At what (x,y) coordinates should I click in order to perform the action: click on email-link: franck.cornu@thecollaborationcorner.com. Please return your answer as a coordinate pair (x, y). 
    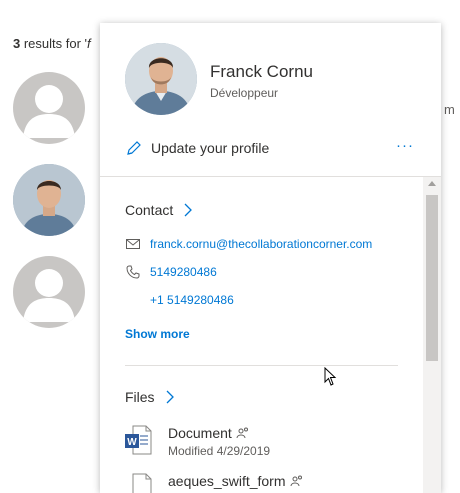
    Looking at the image, I should click on (261, 244).